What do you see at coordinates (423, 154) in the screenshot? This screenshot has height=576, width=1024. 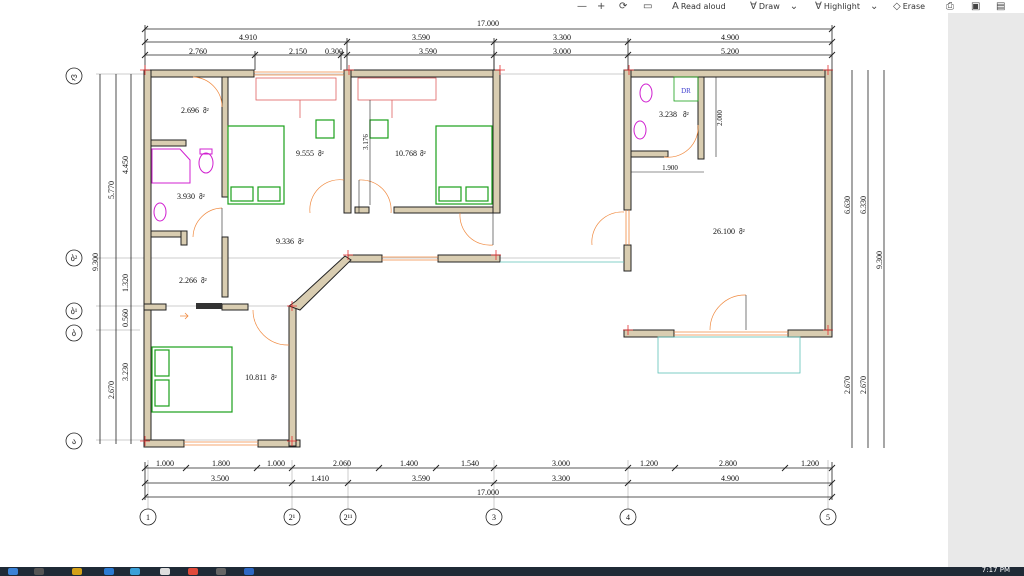 I see `room-unit-3: მ²` at bounding box center [423, 154].